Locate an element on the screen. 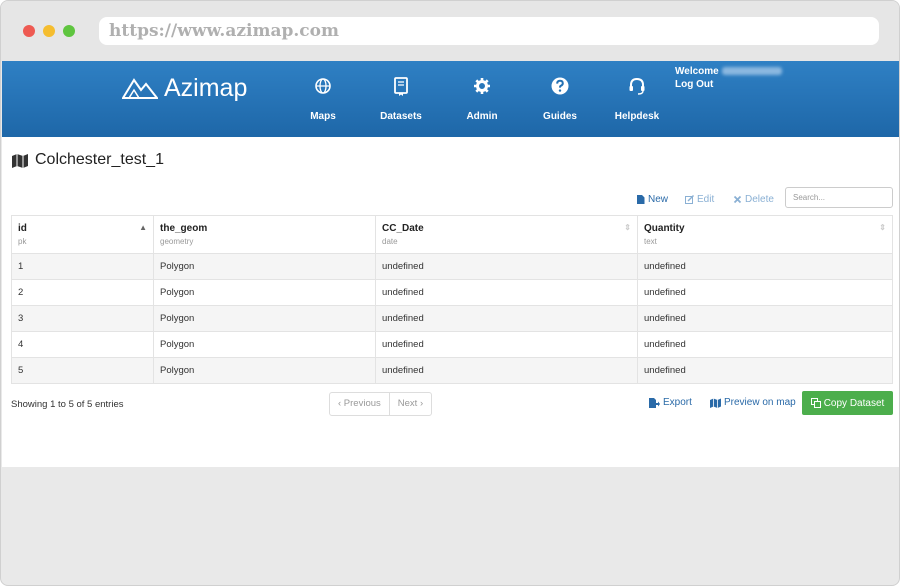 The width and height of the screenshot is (900, 586). gear-icon is located at coordinates (482, 86).